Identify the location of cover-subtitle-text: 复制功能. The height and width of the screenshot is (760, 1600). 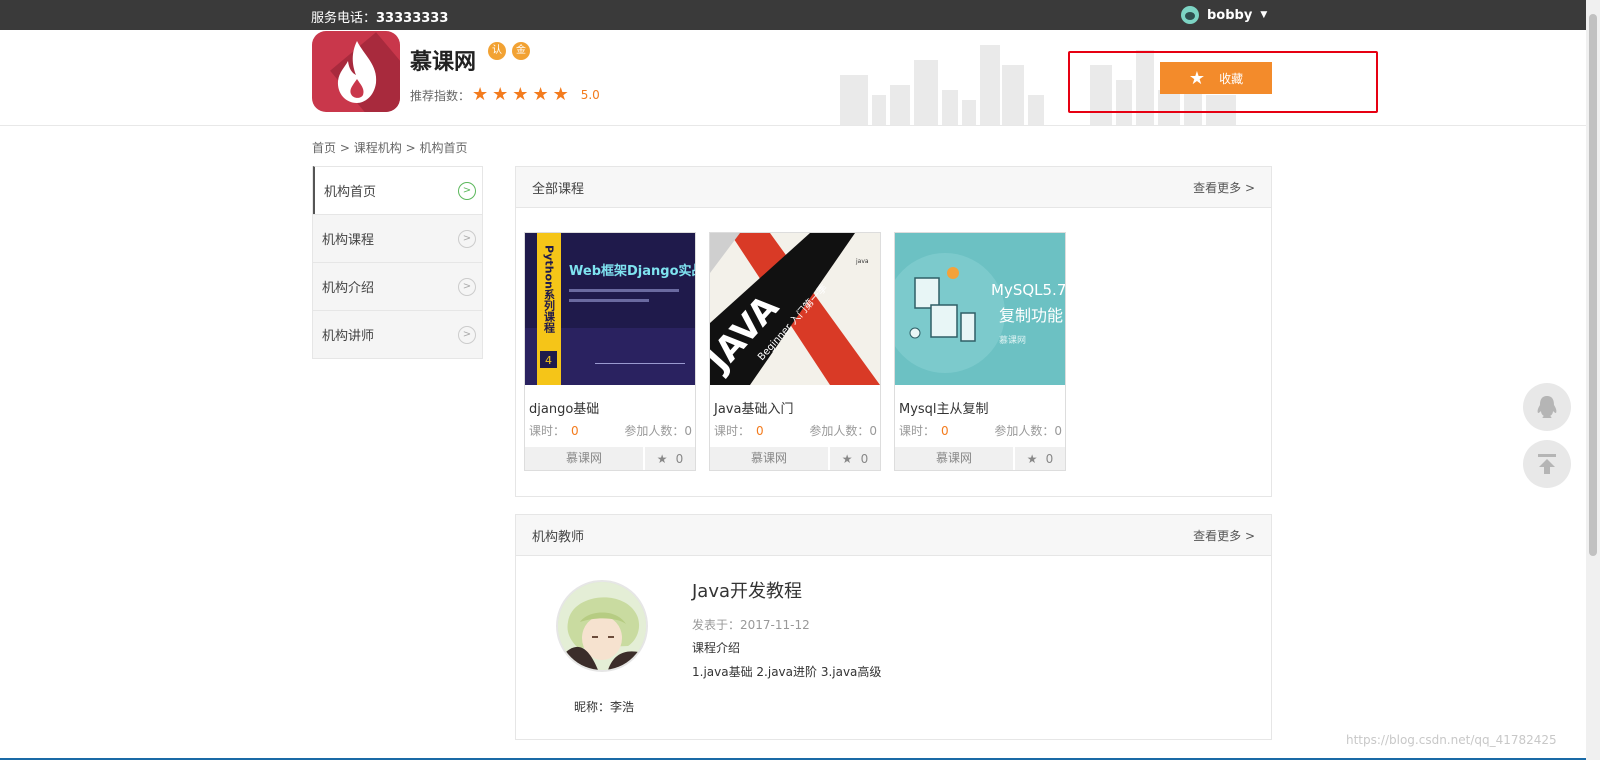
(1031, 315).